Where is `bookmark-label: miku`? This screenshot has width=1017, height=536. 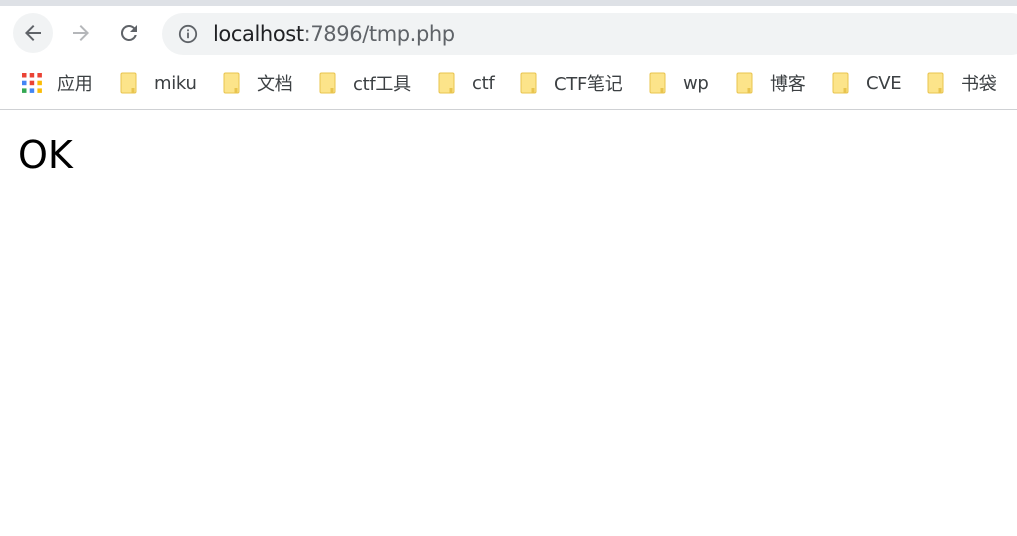 bookmark-label: miku is located at coordinates (175, 83).